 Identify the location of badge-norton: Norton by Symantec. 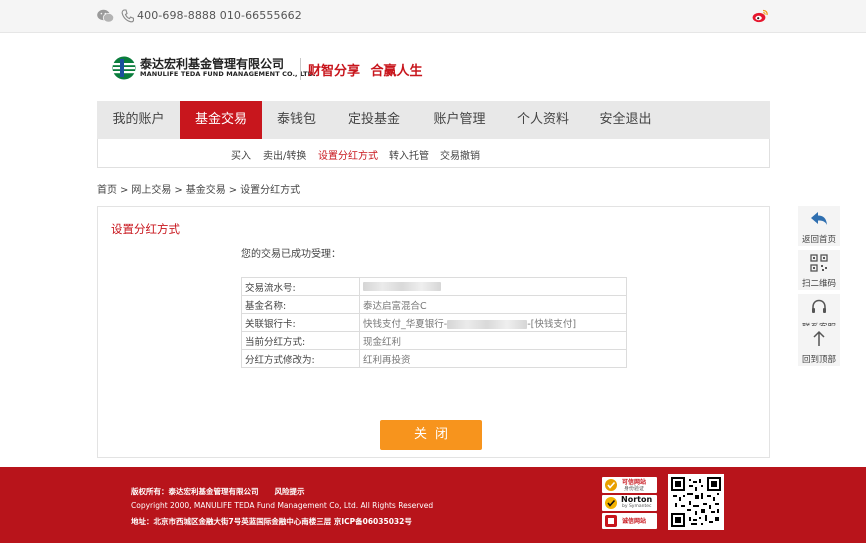
(629, 503).